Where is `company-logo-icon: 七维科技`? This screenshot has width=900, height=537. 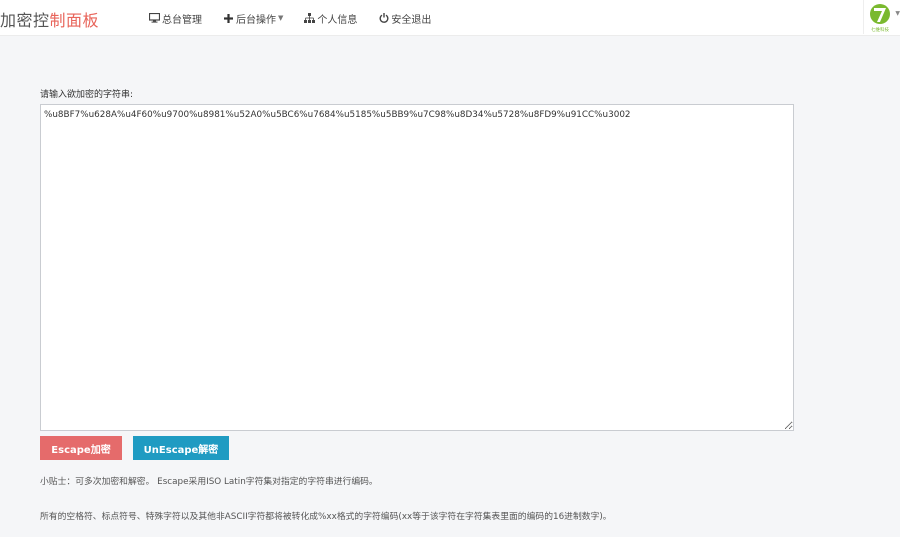
company-logo-icon: 七维科技 is located at coordinates (880, 18).